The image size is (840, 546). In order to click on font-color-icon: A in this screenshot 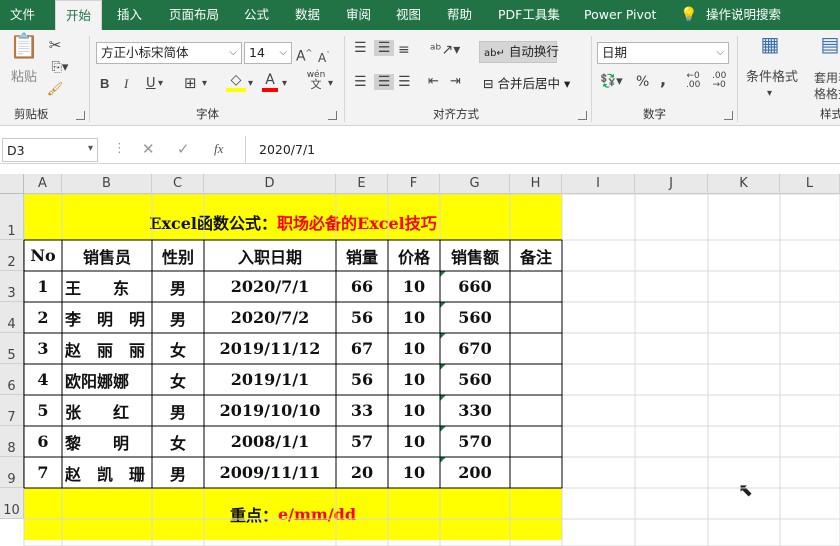, I will do `click(270, 82)`.